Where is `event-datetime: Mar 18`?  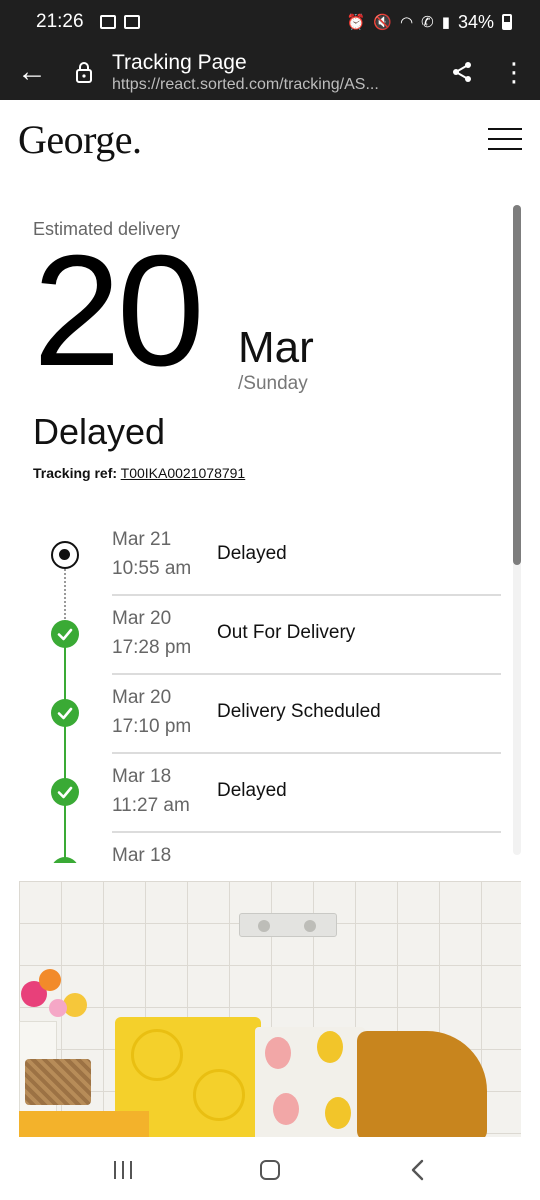
event-datetime: Mar 18 is located at coordinates (141, 852).